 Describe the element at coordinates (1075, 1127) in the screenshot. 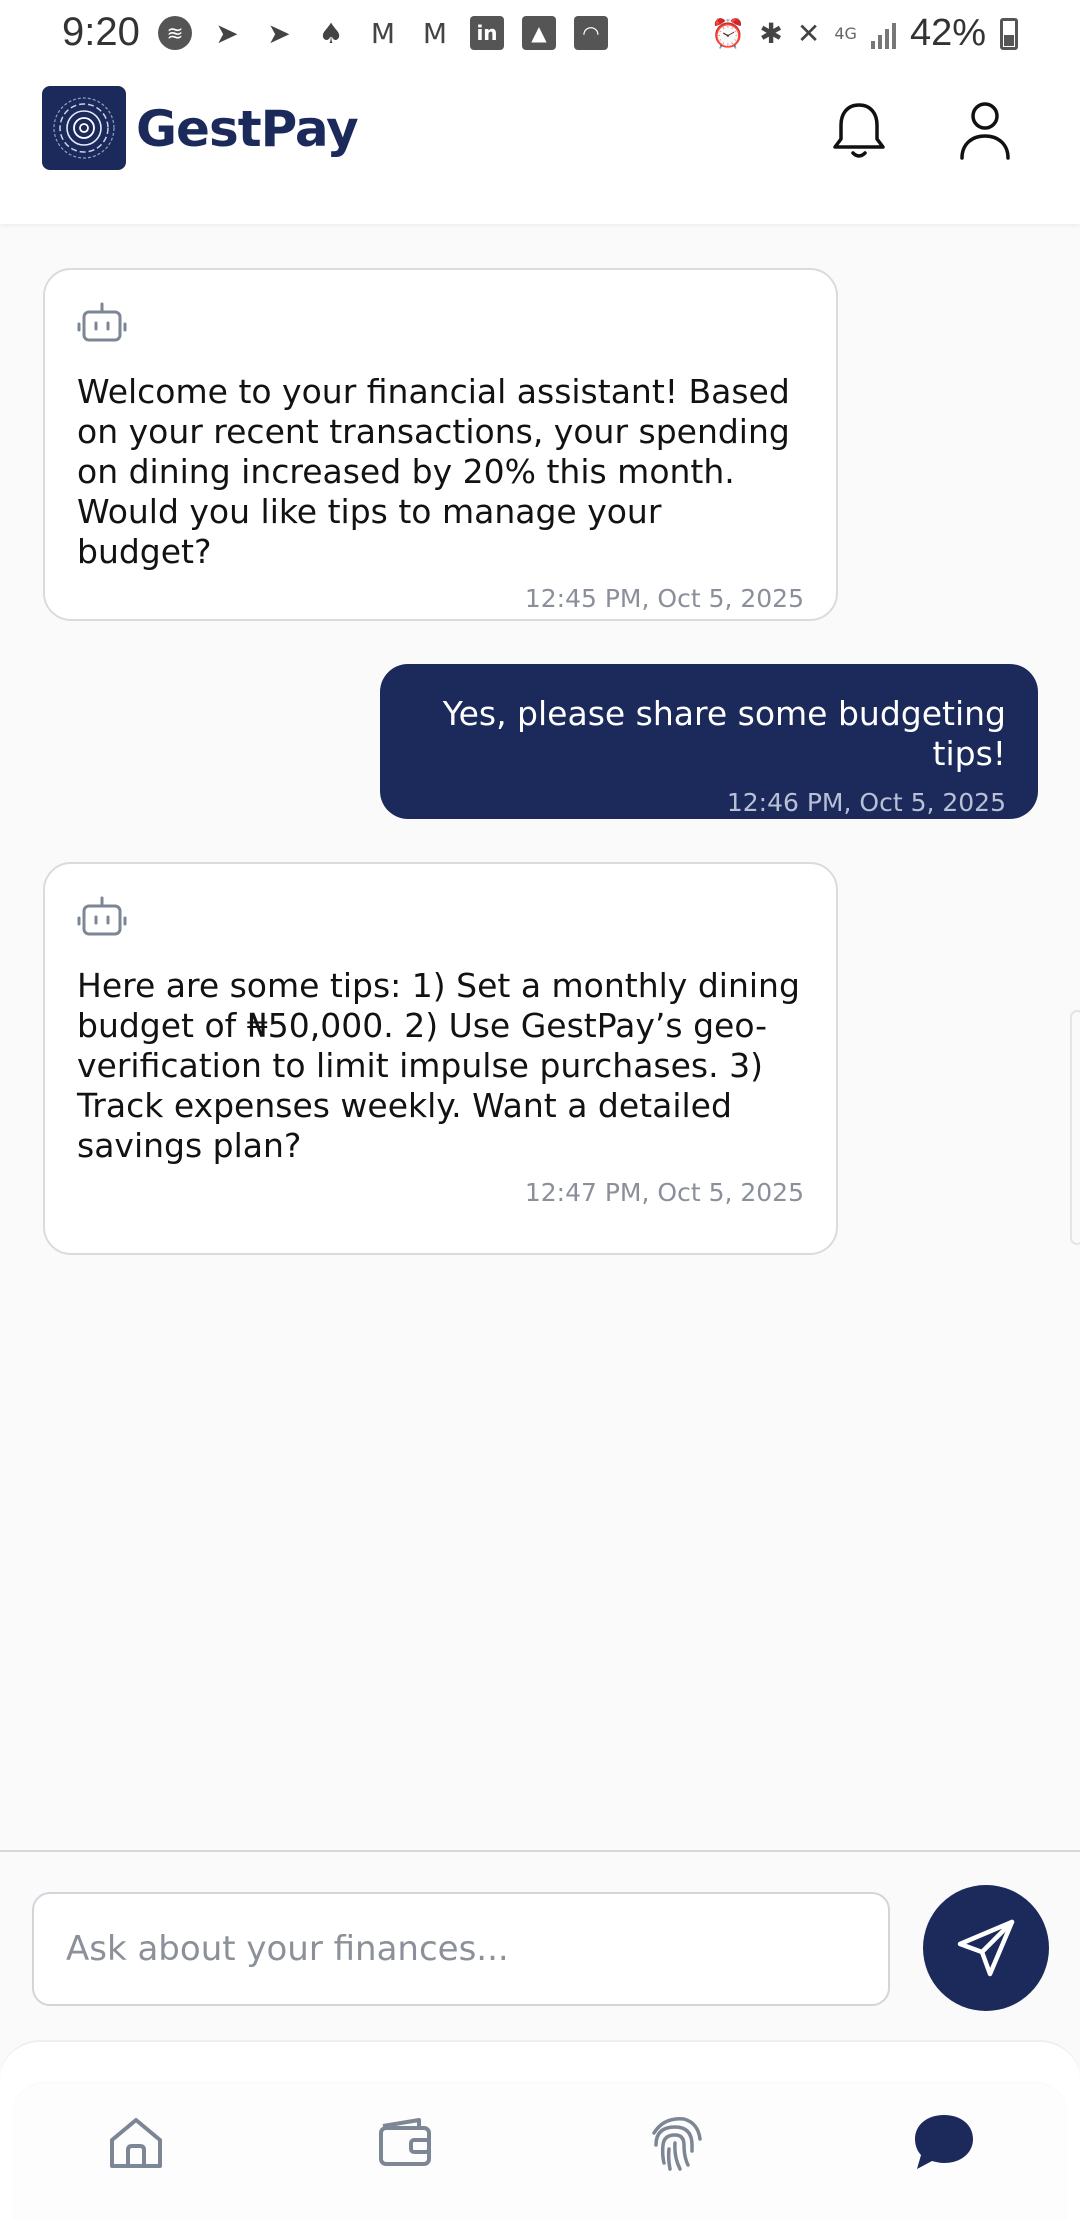

I see `side-drawer-handle` at that location.